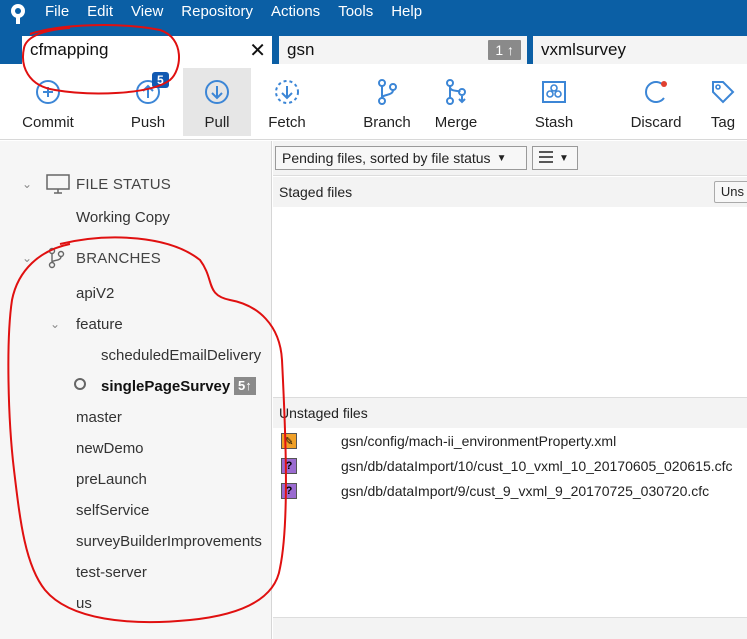 This screenshot has height=639, width=747. Describe the element at coordinates (217, 92) in the screenshot. I see `pull-icon` at that location.